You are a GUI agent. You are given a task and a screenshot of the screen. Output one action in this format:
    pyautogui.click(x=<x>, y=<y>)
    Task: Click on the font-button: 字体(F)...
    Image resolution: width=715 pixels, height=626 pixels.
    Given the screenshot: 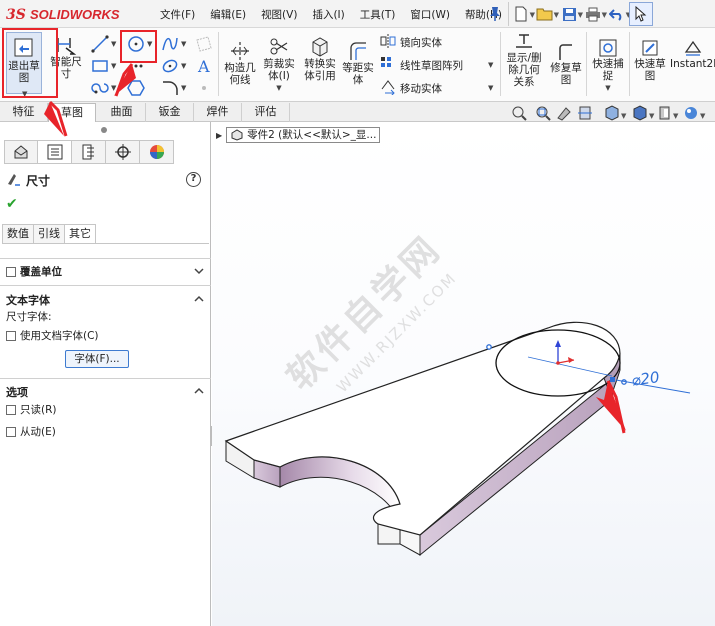 What is the action you would take?
    pyautogui.click(x=97, y=359)
    